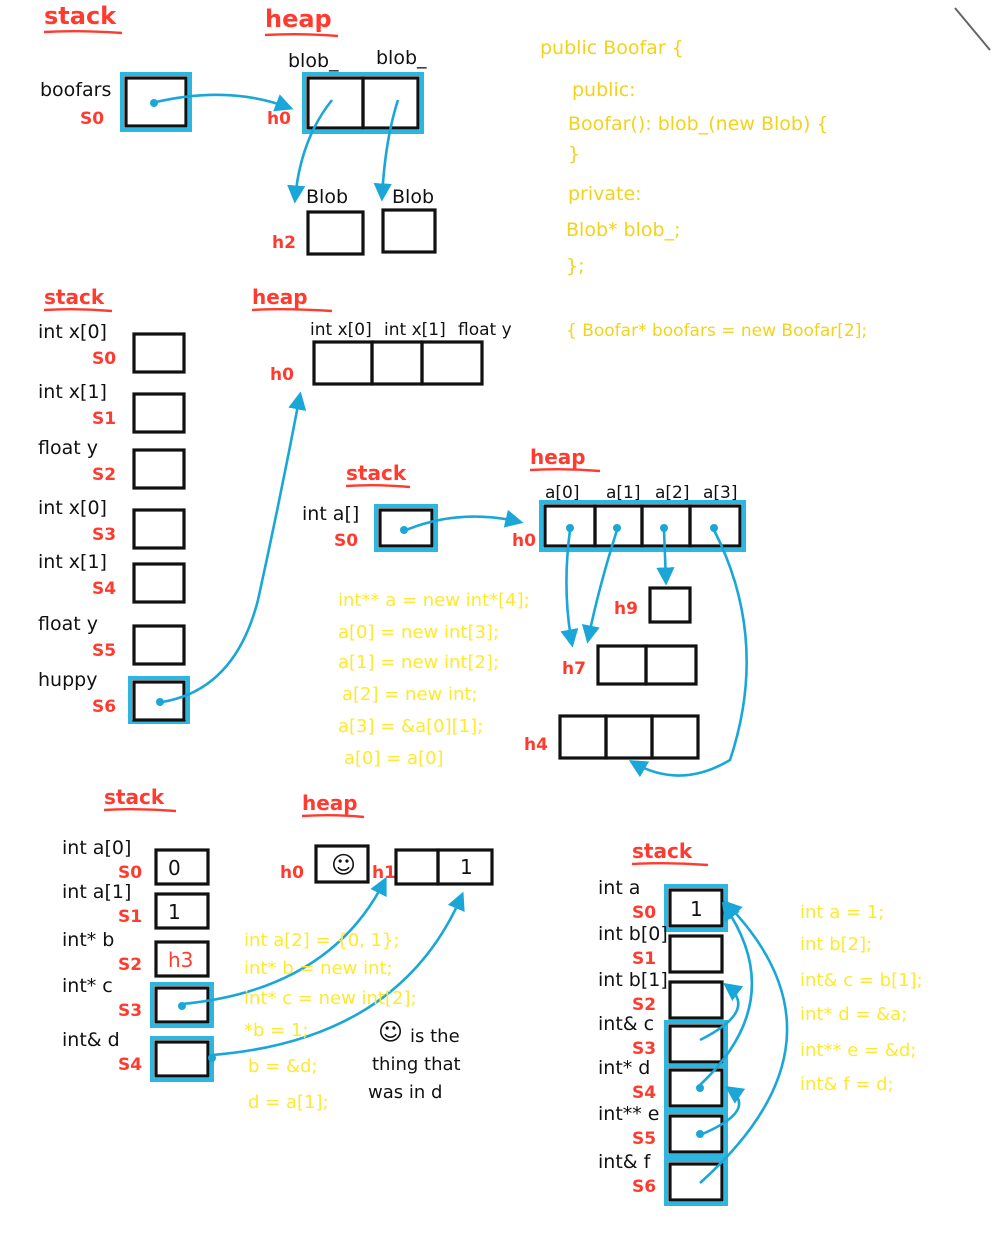 This screenshot has width=1000, height=1233. Describe the element at coordinates (536, 745) in the screenshot. I see `h4-addr: h4` at that location.